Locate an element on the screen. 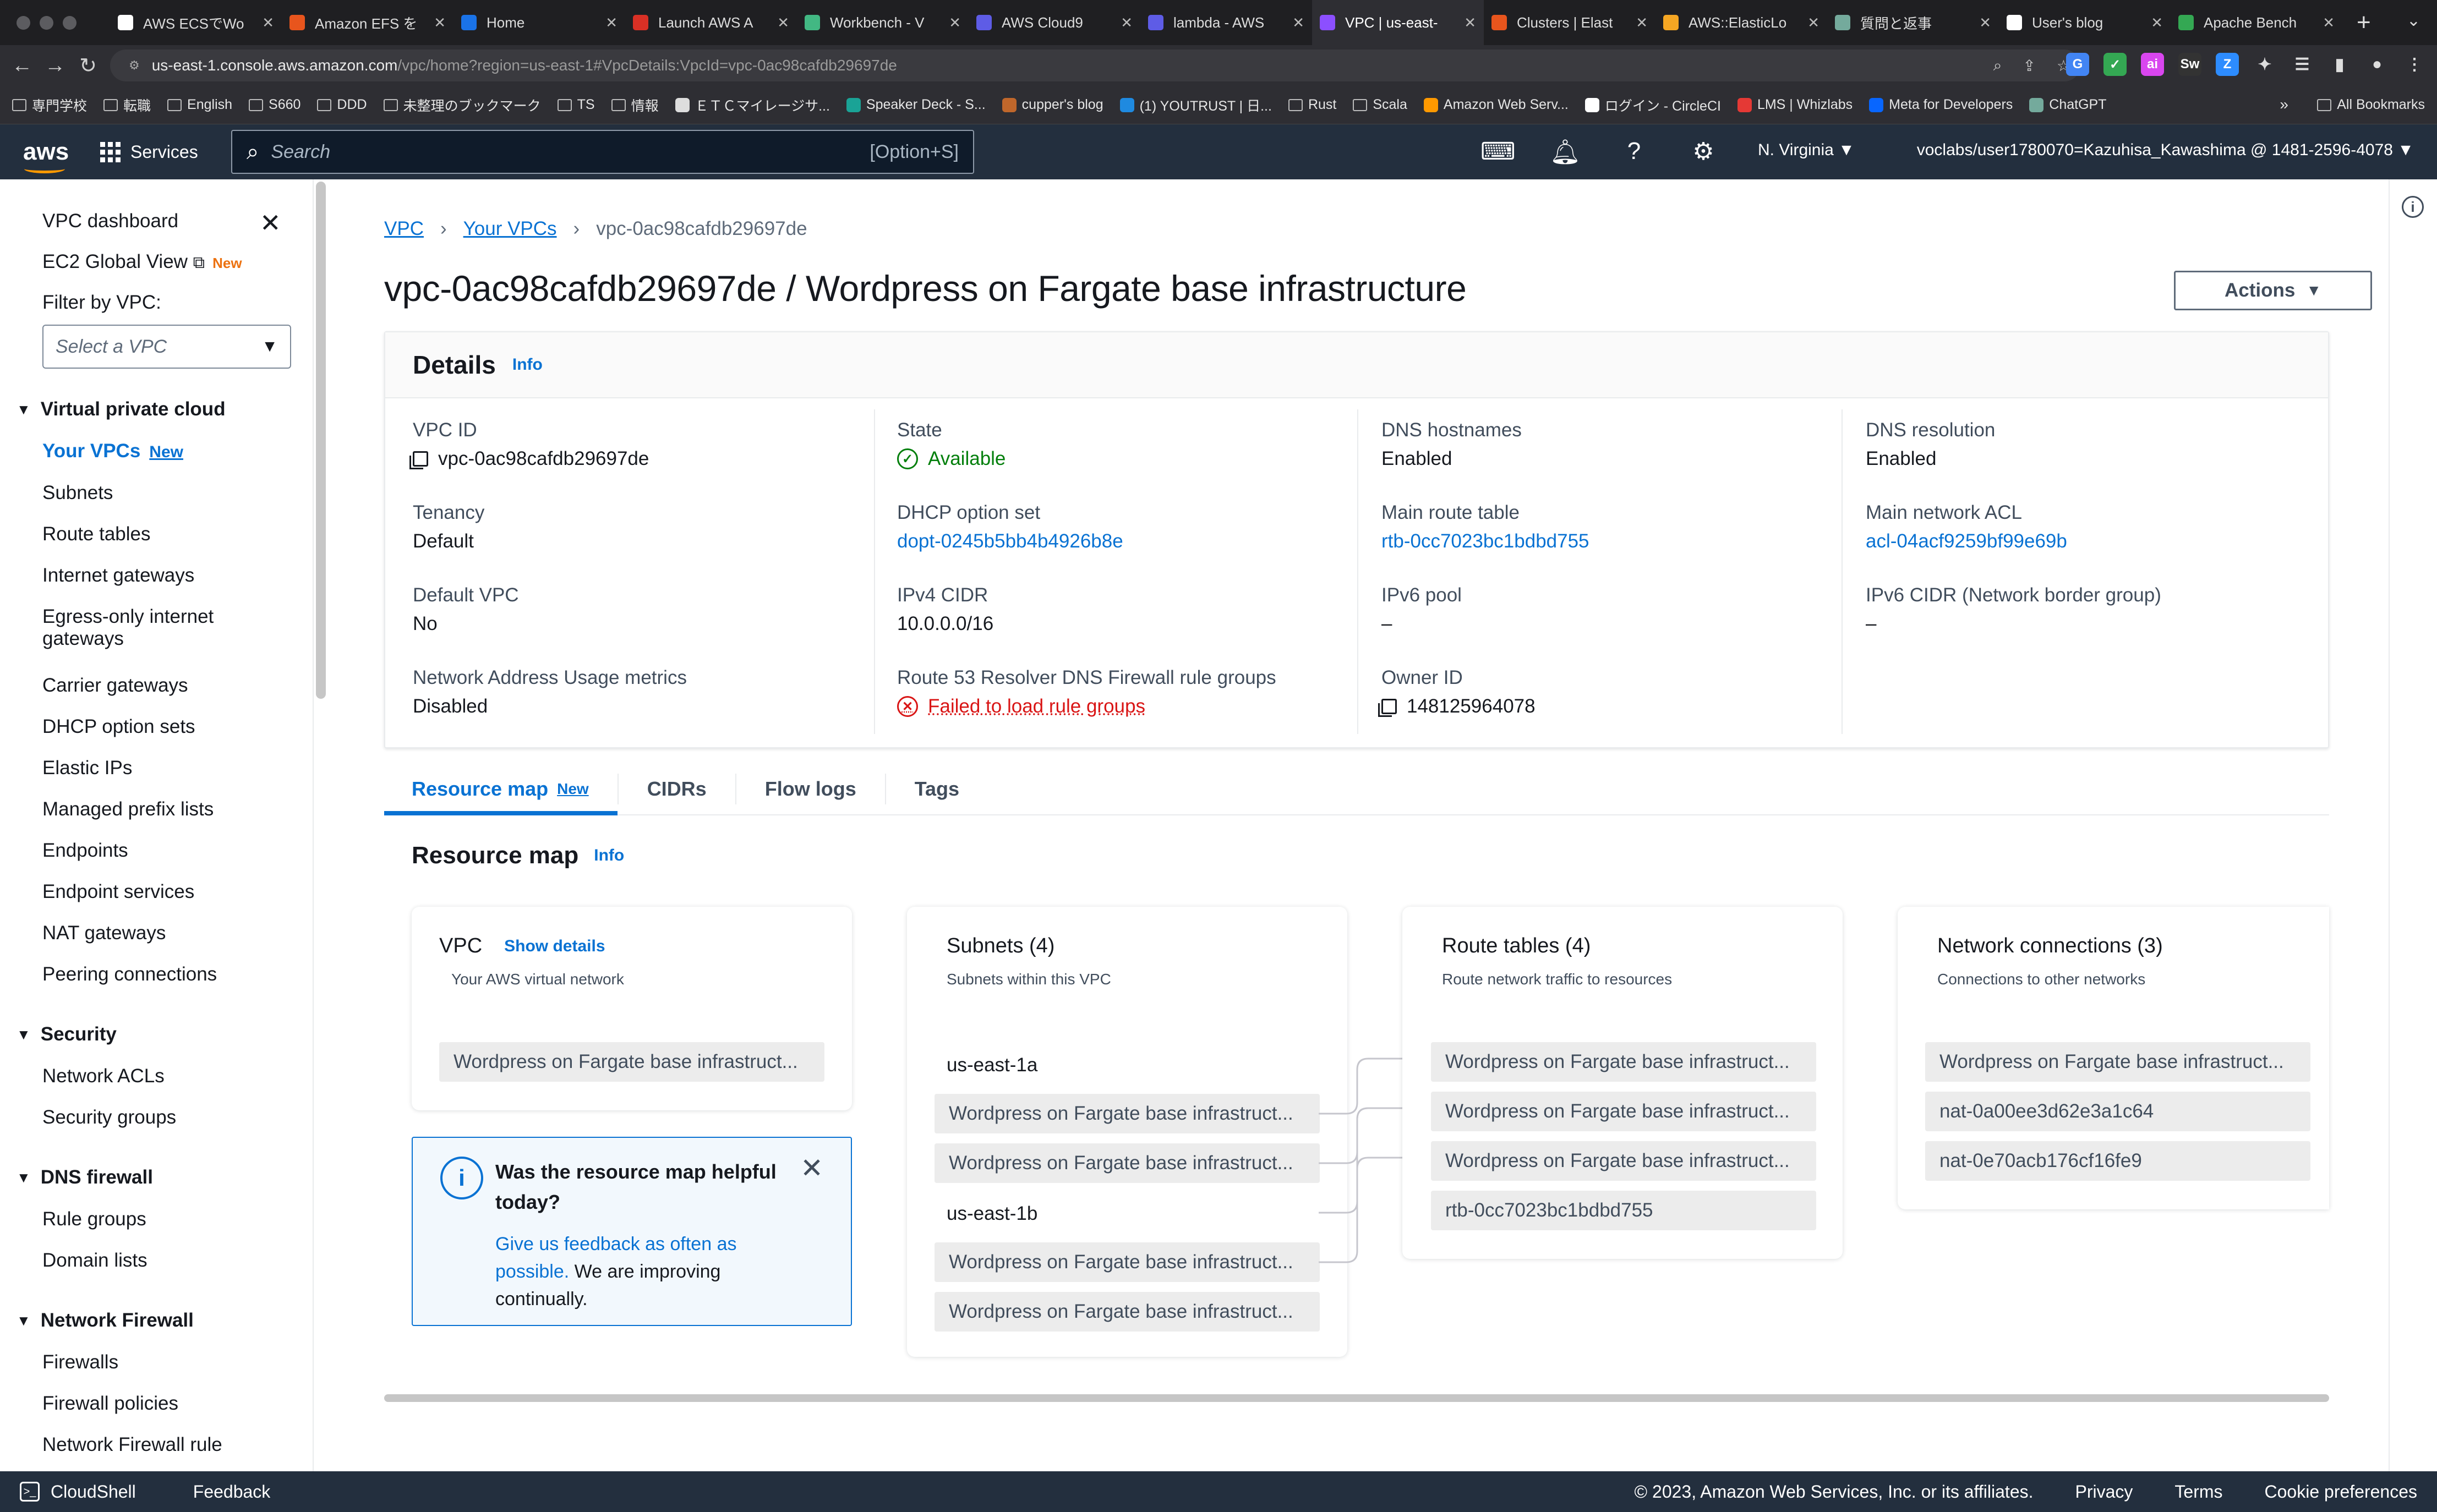 The image size is (2437, 1512). settings-gear-icon: ⚙ is located at coordinates (1703, 152).